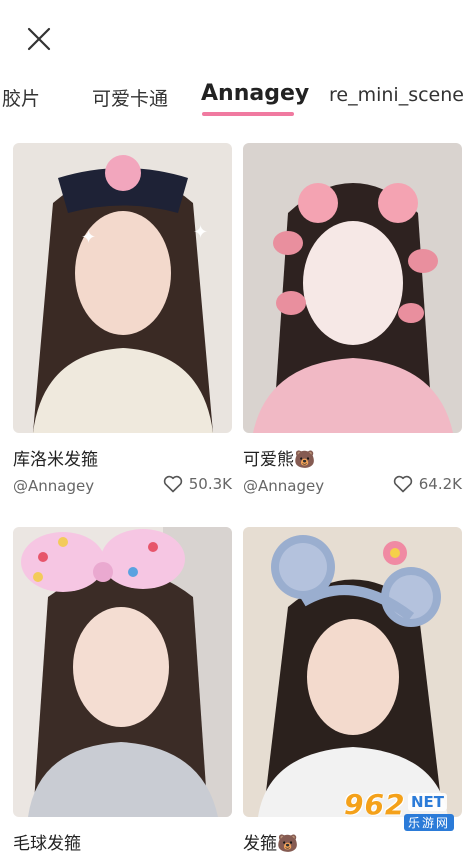 The image size is (474, 854). Describe the element at coordinates (21, 97) in the screenshot. I see `tab-film: 胶片` at that location.